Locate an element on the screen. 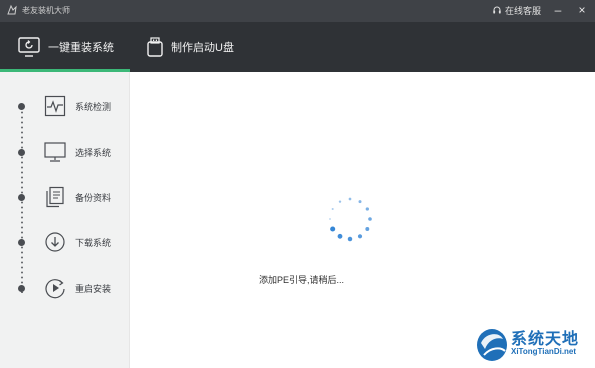 Image resolution: width=595 pixels, height=368 pixels. usb-drive-icon is located at coordinates (155, 47).